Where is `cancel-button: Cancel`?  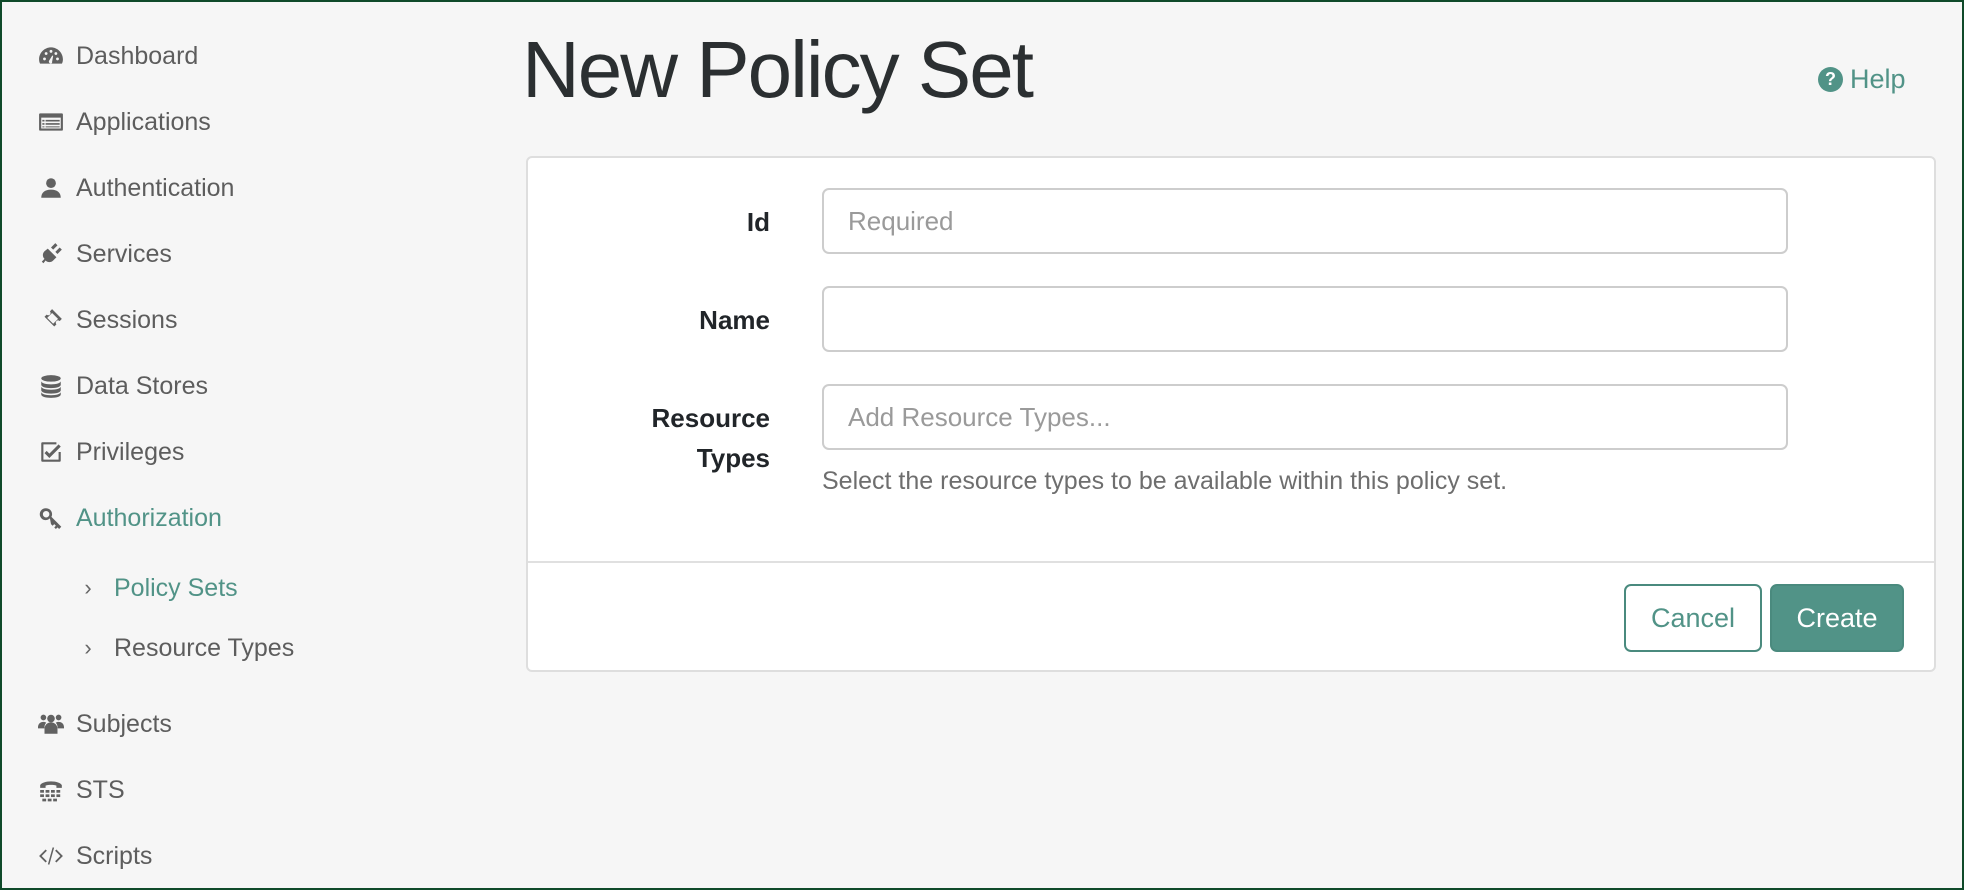 cancel-button: Cancel is located at coordinates (1693, 618).